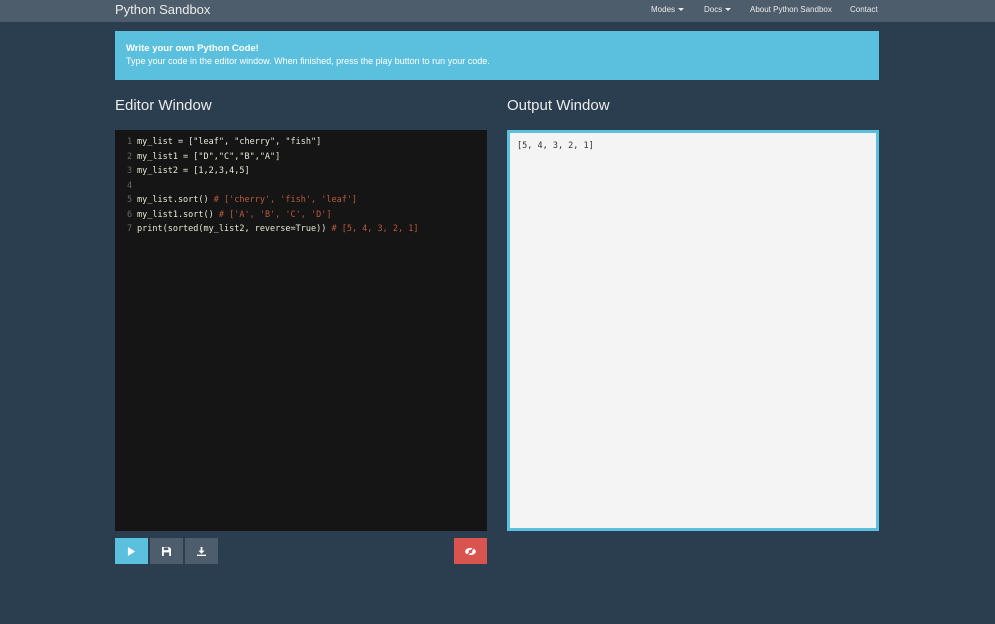  What do you see at coordinates (791, 9) in the screenshot?
I see `nav-about-link: About Python Sandbox` at bounding box center [791, 9].